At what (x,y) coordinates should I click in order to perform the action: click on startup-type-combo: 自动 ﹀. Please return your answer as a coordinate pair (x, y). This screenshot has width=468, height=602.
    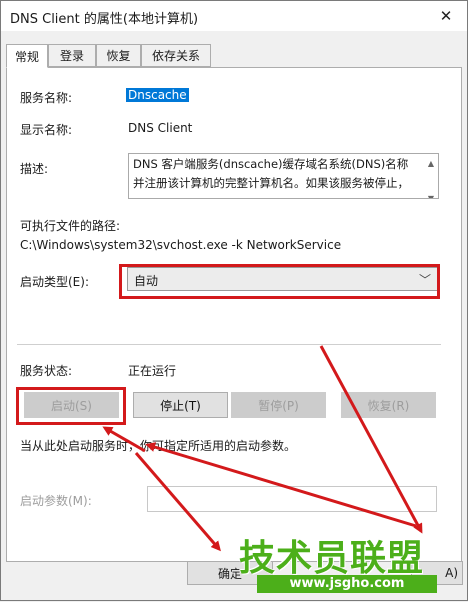
    Looking at the image, I should click on (282, 279).